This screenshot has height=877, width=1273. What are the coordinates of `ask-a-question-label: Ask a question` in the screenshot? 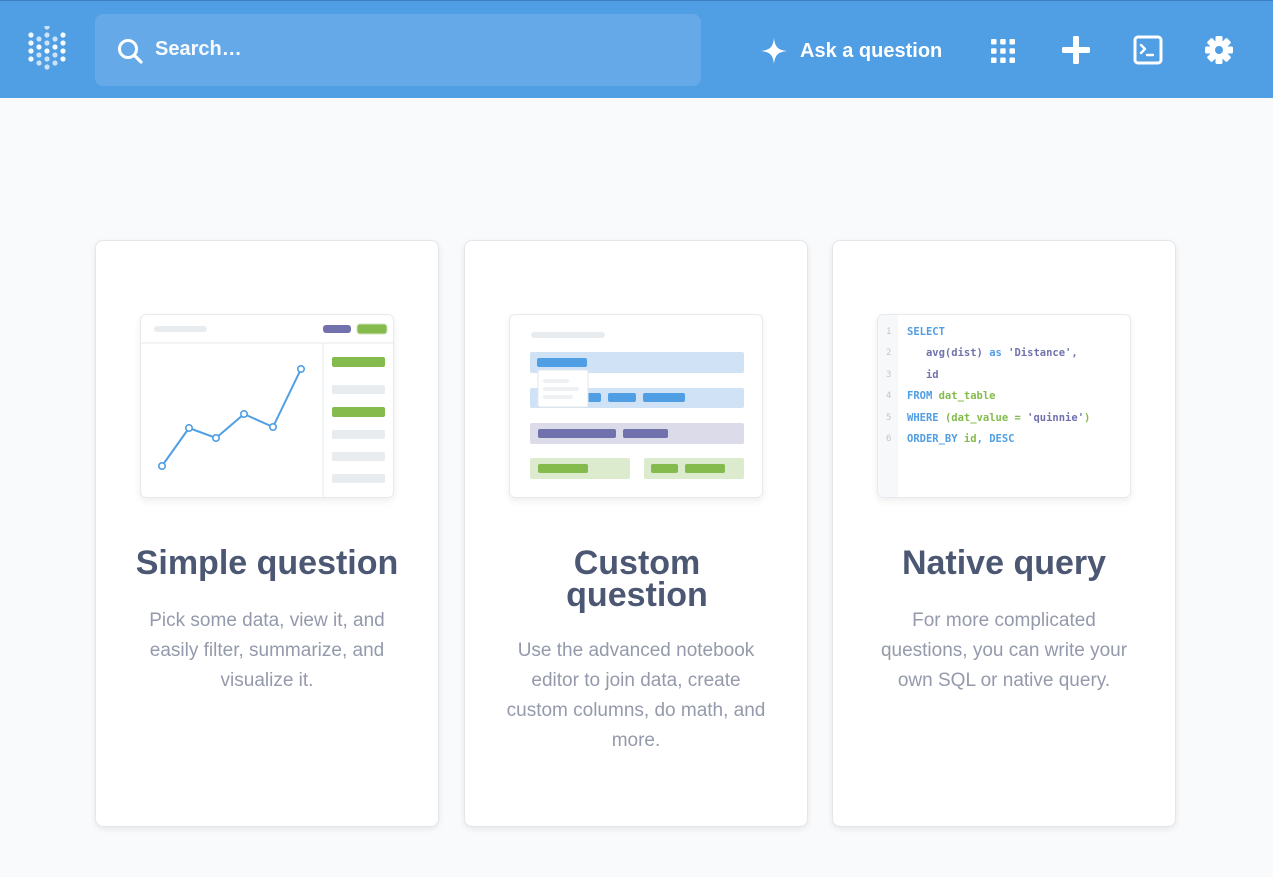 It's located at (871, 50).